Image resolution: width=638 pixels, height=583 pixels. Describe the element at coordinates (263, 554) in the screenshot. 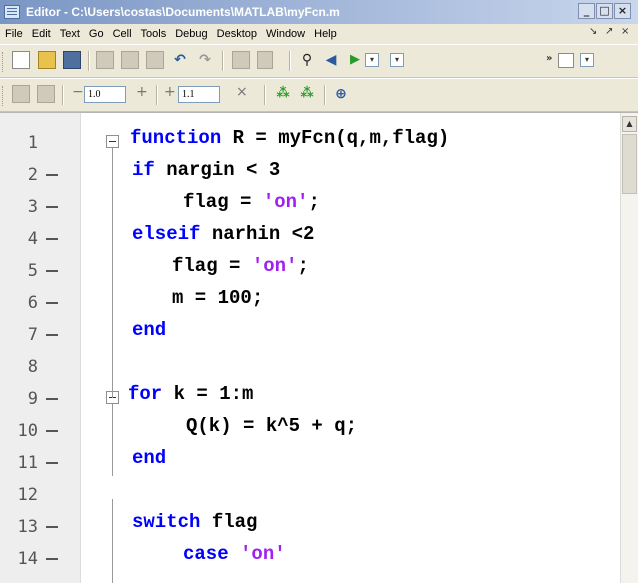

I see `string-token: 'on'` at that location.